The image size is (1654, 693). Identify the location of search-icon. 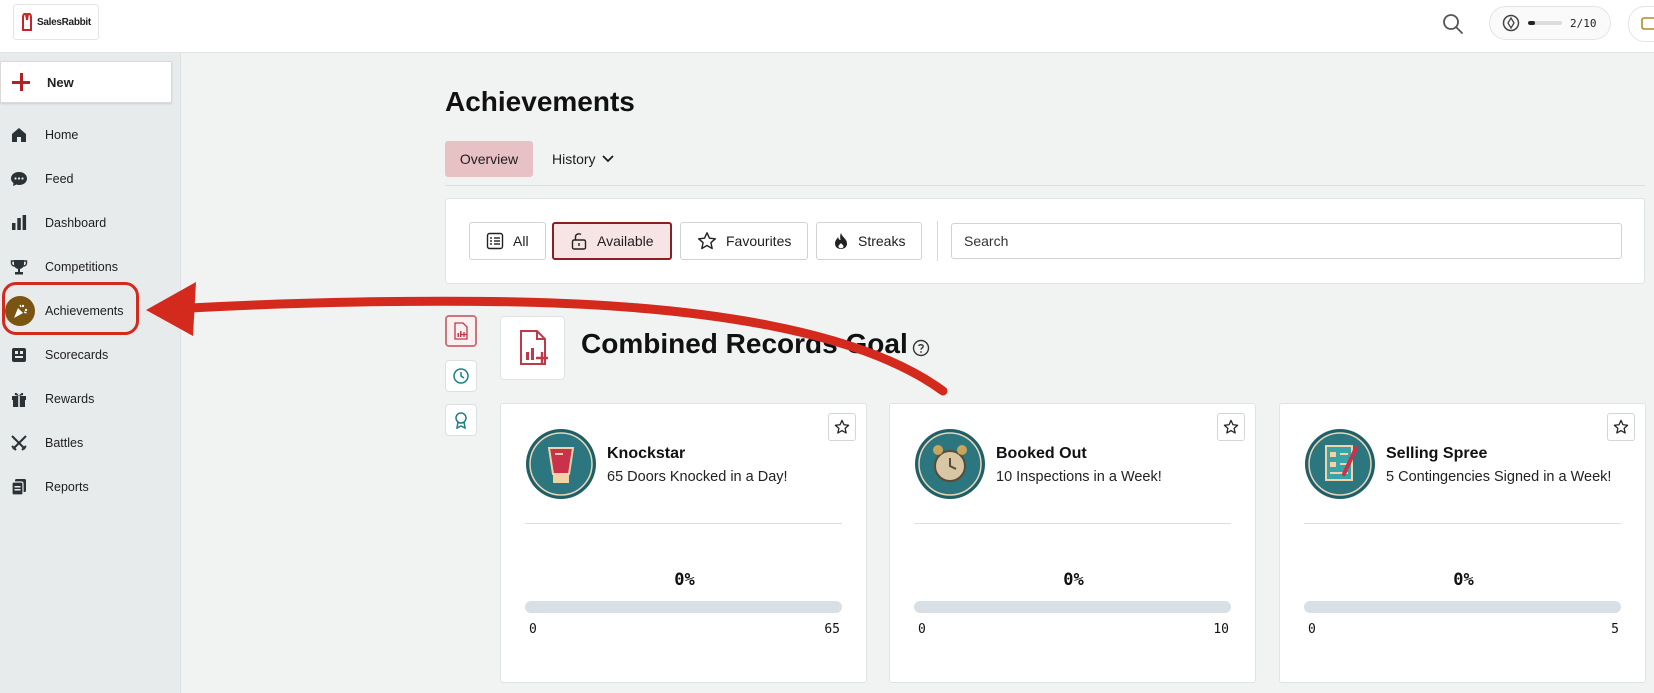
(1453, 24).